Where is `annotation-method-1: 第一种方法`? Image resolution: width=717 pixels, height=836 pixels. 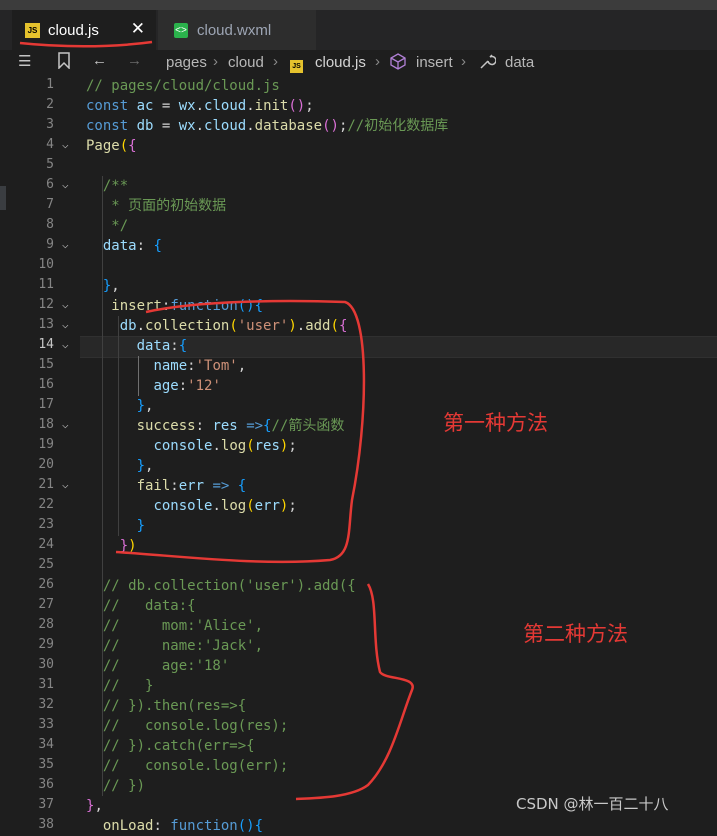 annotation-method-1: 第一种方法 is located at coordinates (495, 423).